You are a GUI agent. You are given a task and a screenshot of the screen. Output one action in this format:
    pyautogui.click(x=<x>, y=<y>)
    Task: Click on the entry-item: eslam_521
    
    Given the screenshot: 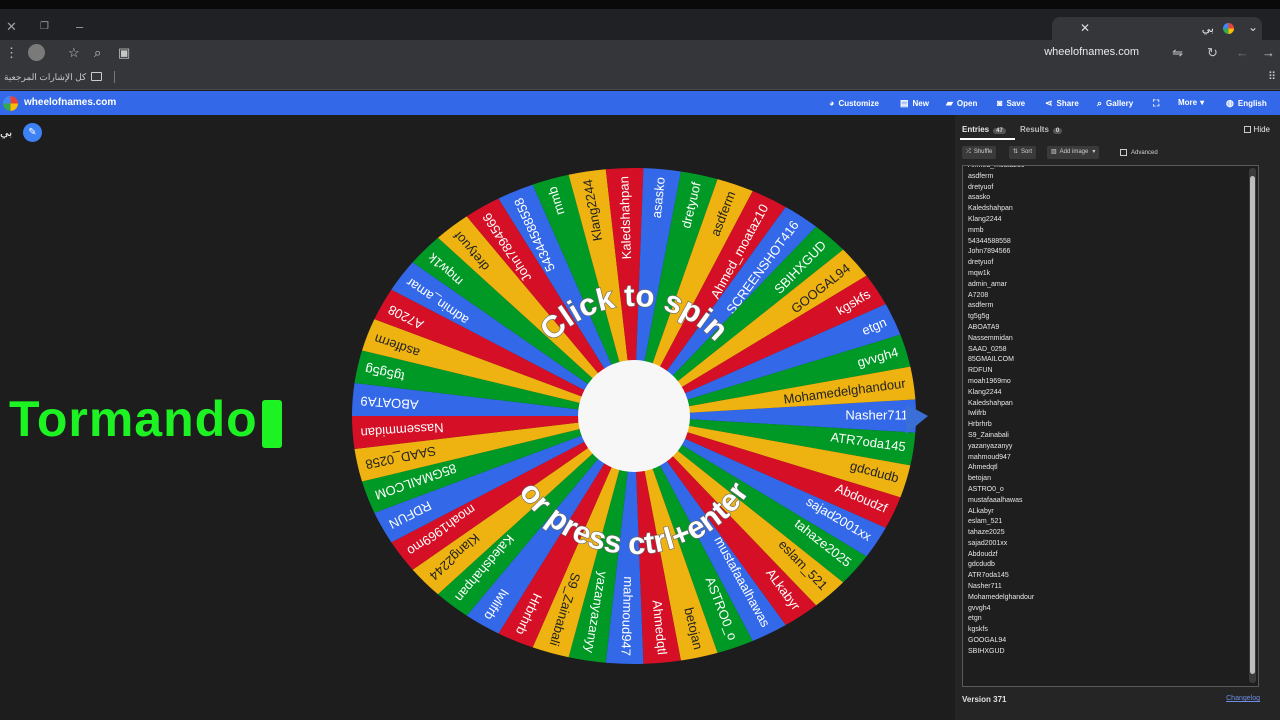 What is the action you would take?
    pyautogui.click(x=1001, y=522)
    